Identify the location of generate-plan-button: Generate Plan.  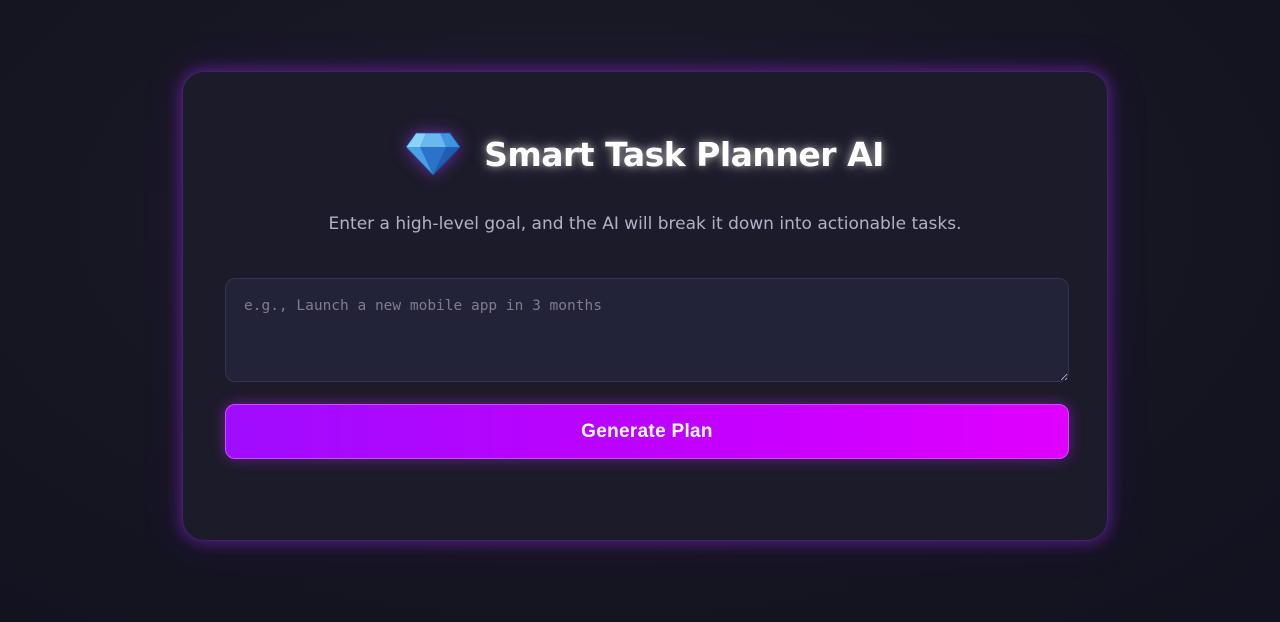
(647, 431).